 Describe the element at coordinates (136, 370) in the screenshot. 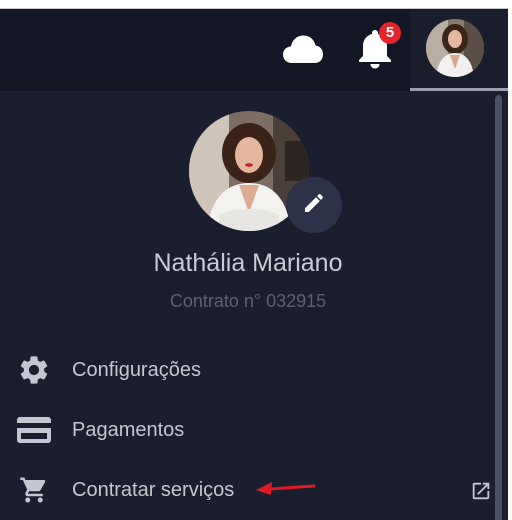

I see `menu-item-label: Configurações` at that location.